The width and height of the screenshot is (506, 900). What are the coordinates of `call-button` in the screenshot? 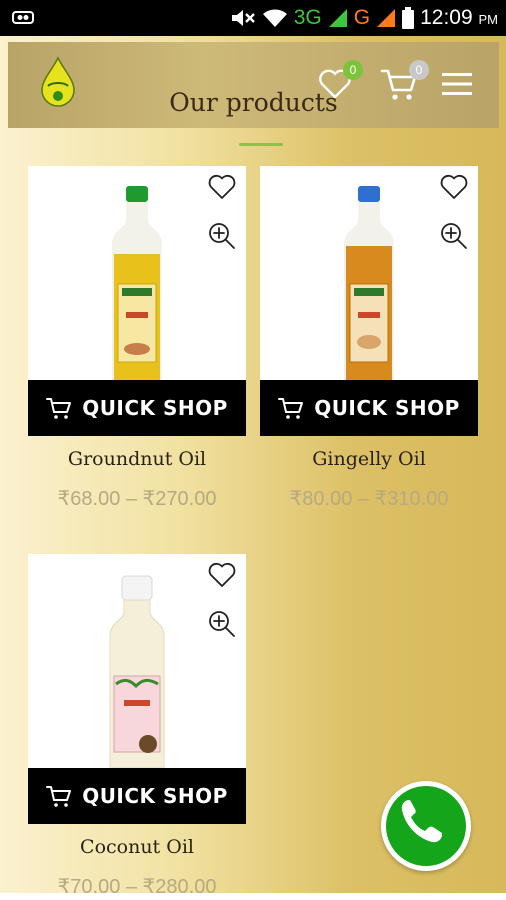 It's located at (426, 826).